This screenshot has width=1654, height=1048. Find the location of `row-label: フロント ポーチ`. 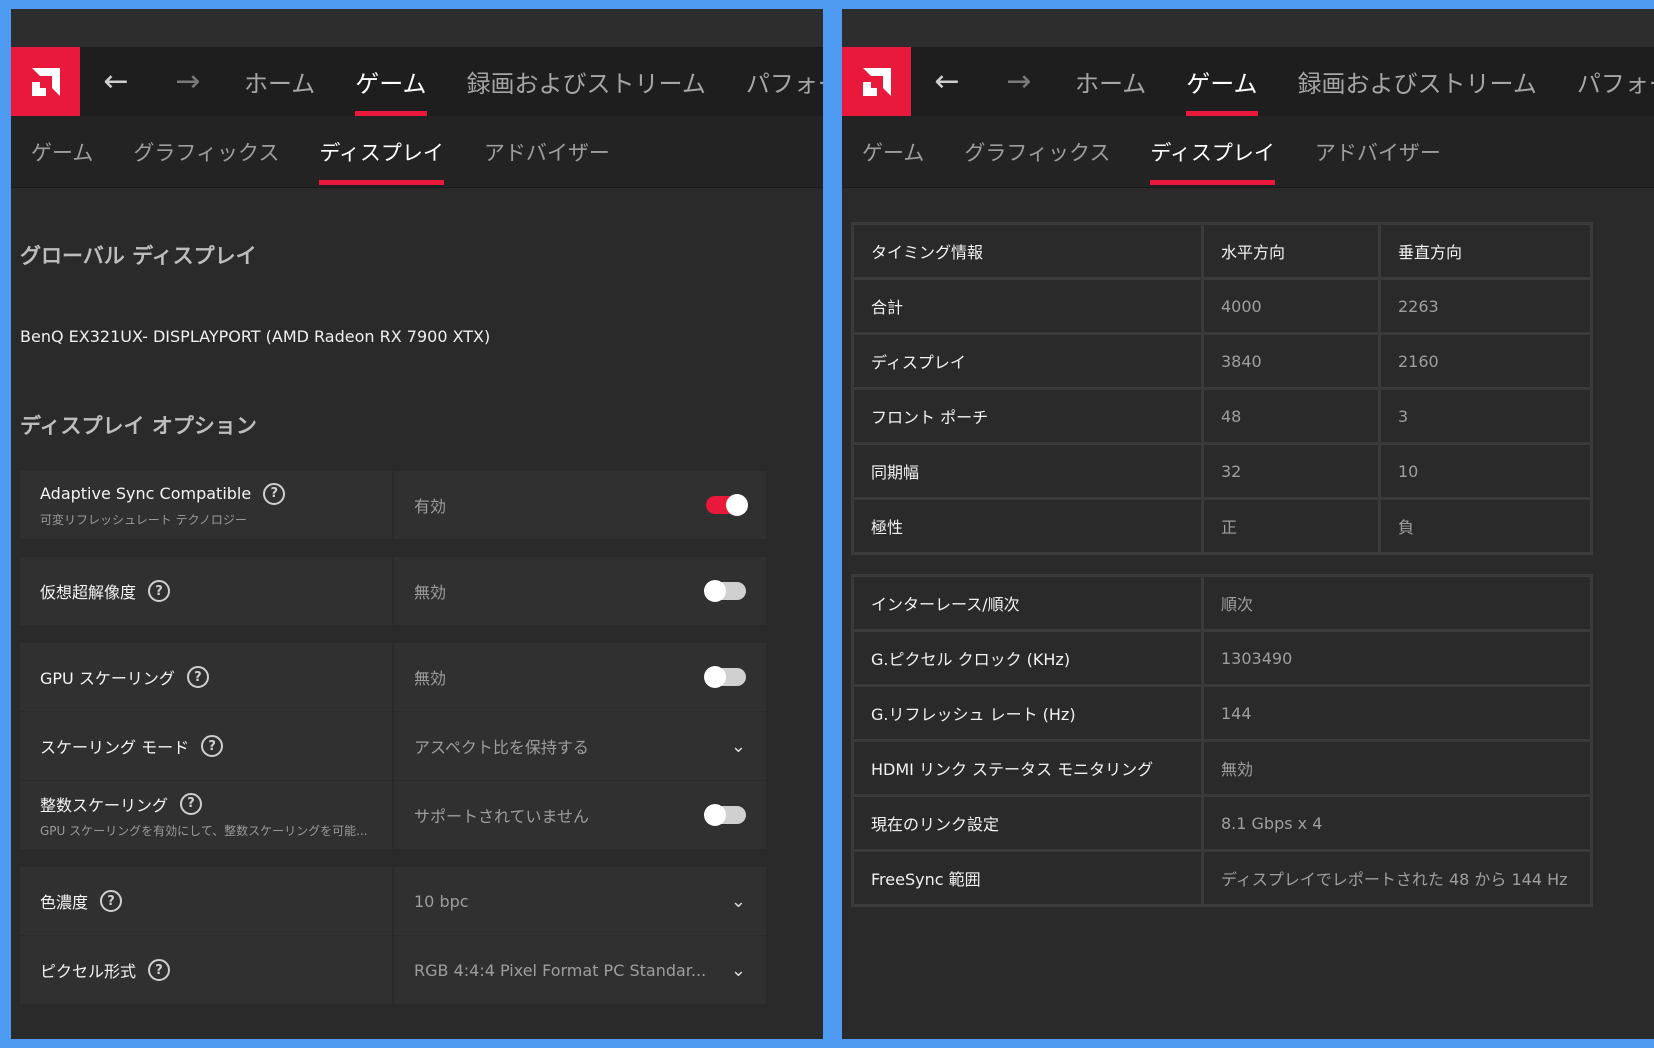

row-label: フロント ポーチ is located at coordinates (1027, 416).